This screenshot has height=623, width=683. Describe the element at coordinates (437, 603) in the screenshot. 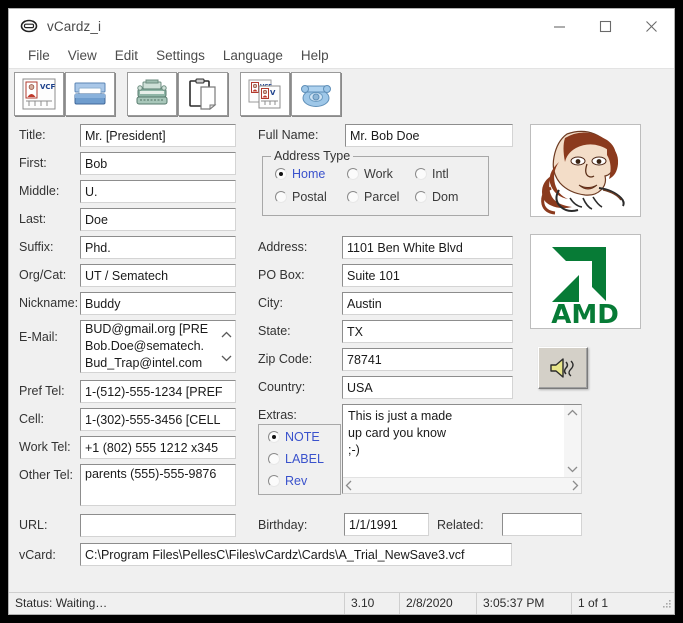

I see `status-date: 2/8/2020` at that location.